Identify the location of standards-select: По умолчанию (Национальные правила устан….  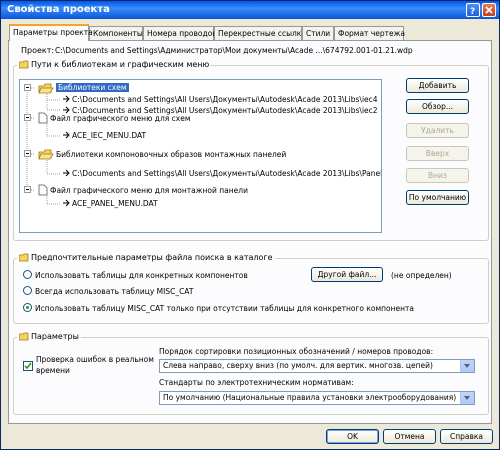
(317, 398).